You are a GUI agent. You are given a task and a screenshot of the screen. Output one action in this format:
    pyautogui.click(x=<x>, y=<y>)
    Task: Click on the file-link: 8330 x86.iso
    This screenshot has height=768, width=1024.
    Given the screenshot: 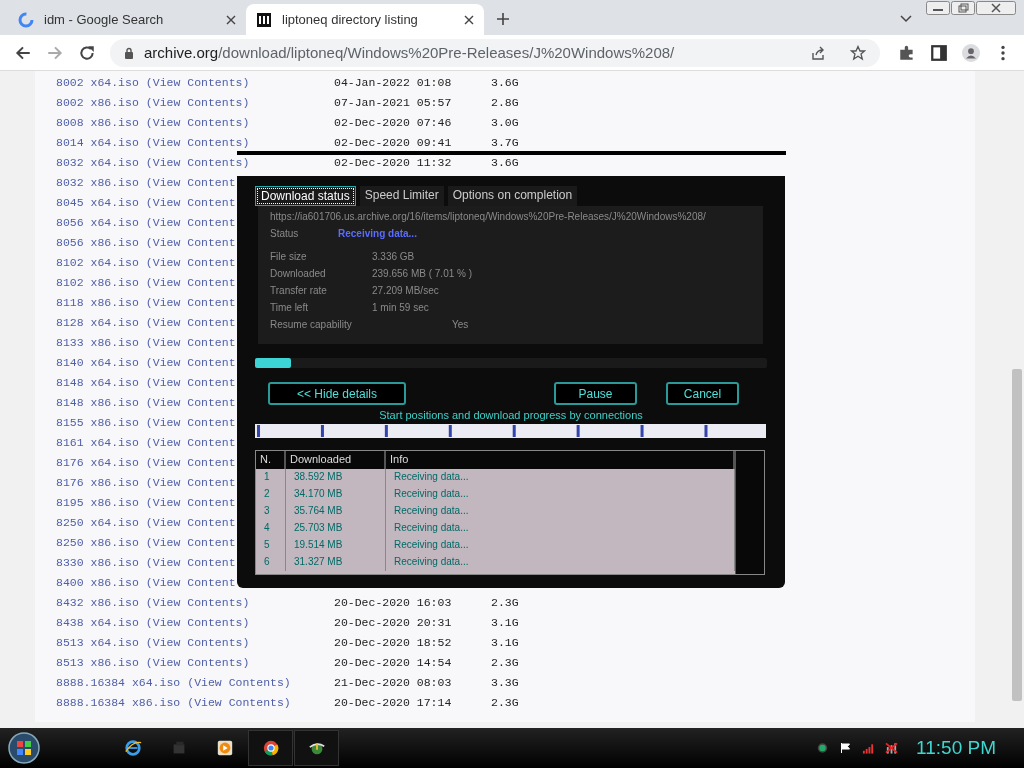 What is the action you would take?
    pyautogui.click(x=97, y=562)
    